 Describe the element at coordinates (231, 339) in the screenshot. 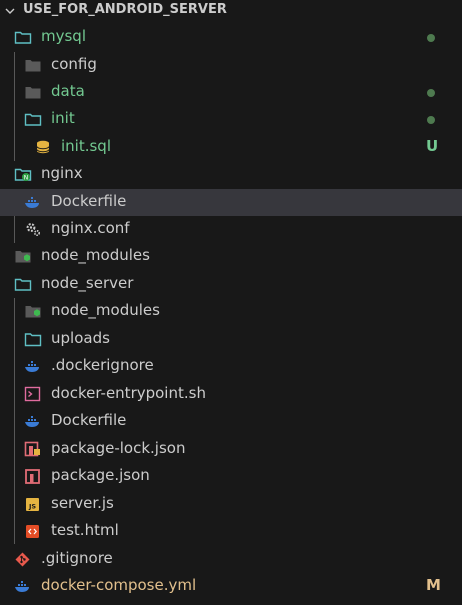

I see `tree-item-uploads-folder: uploads` at that location.